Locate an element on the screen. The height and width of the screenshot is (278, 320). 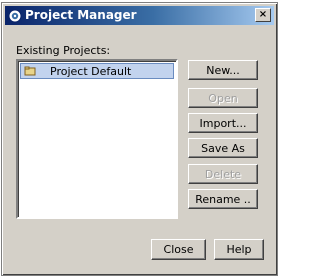
title-bar: Project Manager × is located at coordinates (139, 15).